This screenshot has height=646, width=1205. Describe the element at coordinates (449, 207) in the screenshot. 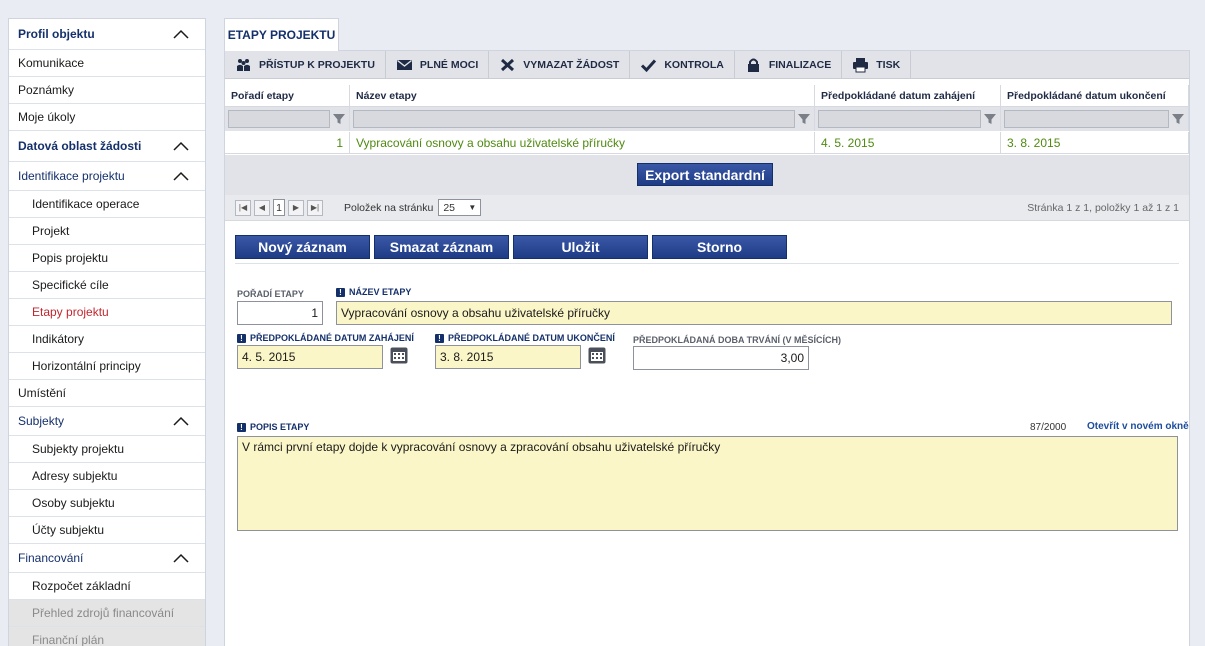

I see `per-page-value: 25` at that location.